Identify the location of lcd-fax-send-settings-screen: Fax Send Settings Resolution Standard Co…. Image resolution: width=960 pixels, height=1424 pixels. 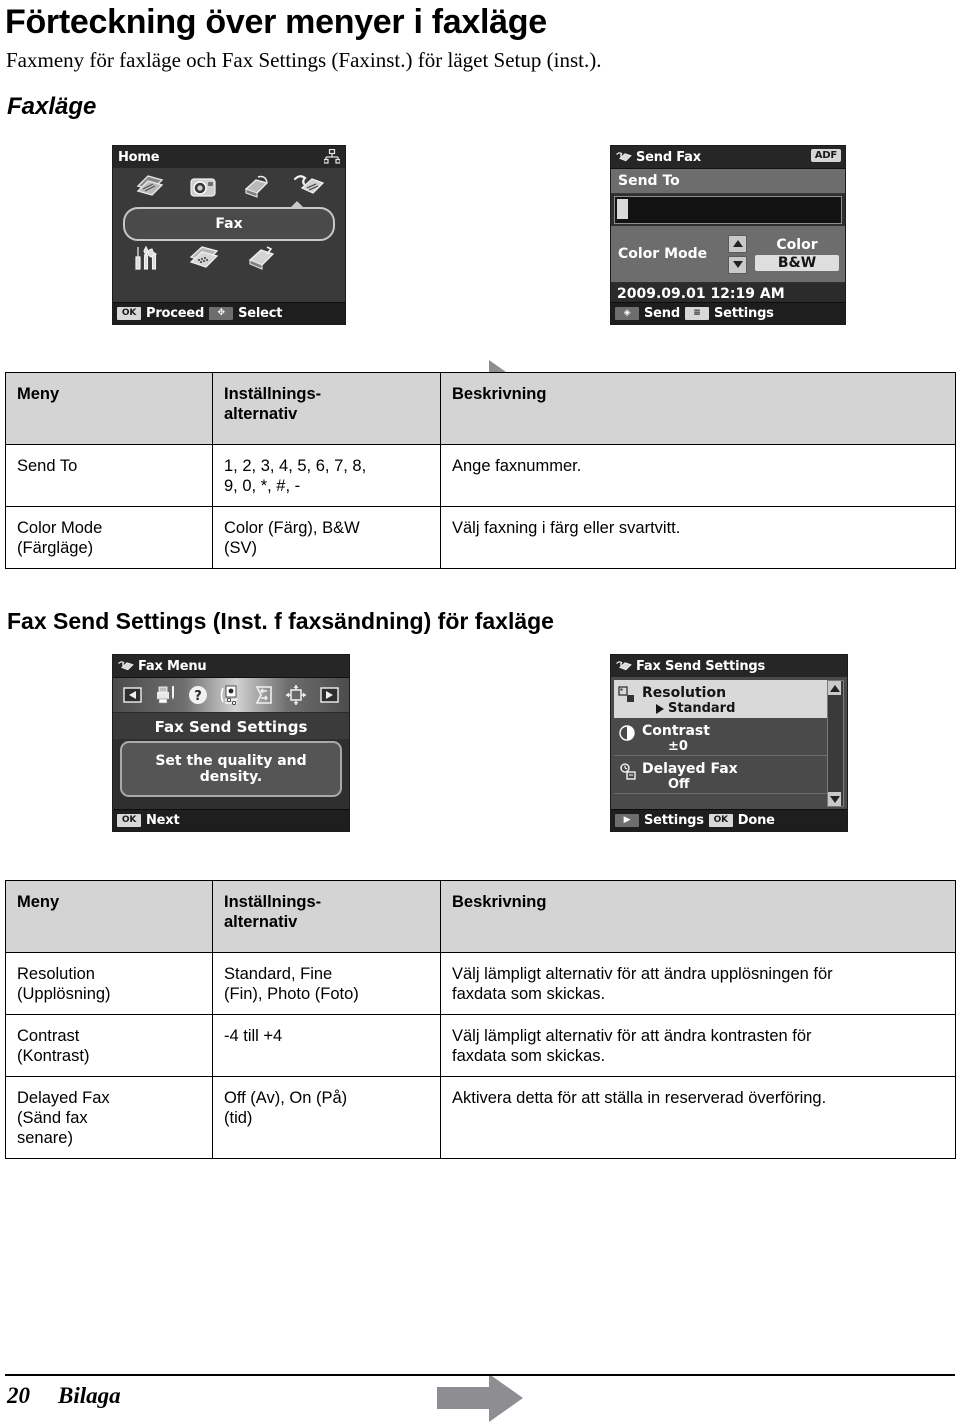
(729, 743).